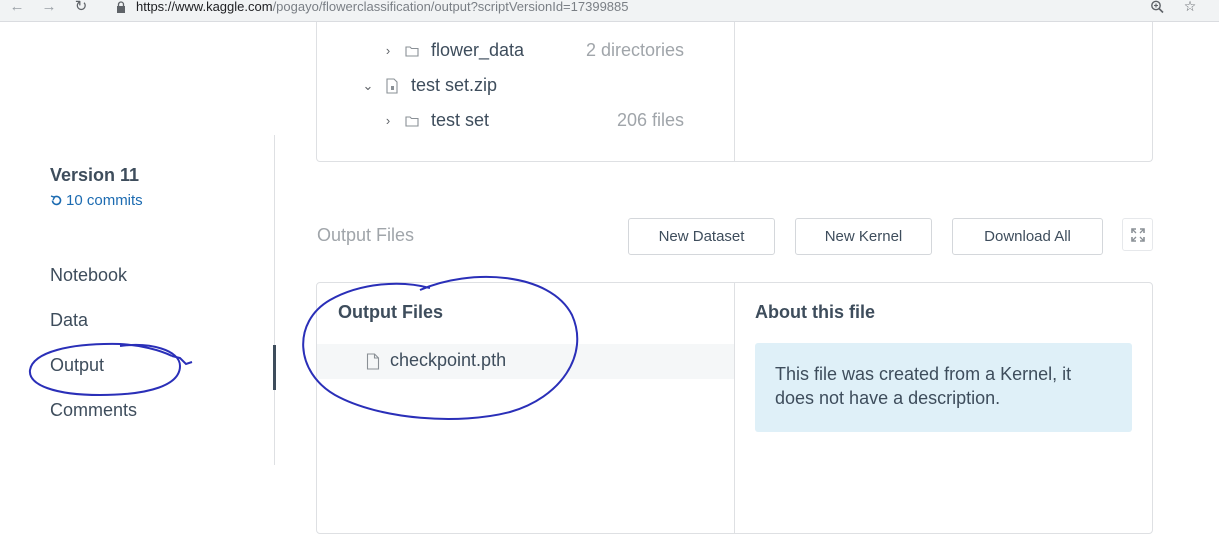 Image resolution: width=1219 pixels, height=536 pixels. What do you see at coordinates (182, 360) in the screenshot?
I see `annotation-arrow-tick` at bounding box center [182, 360].